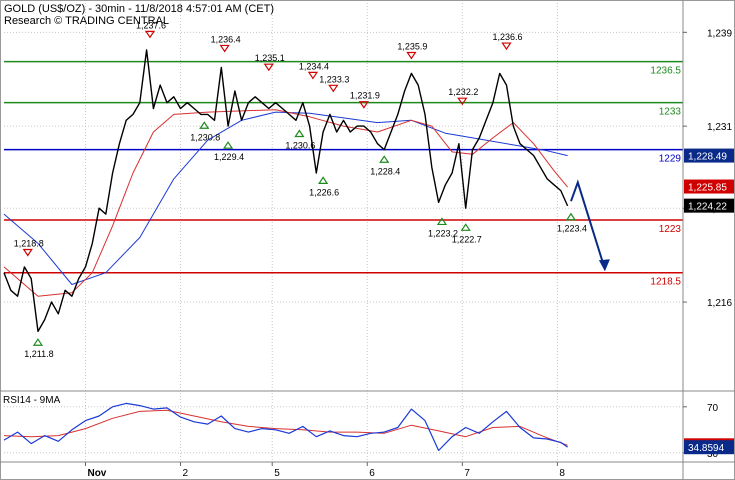 The image size is (735, 480). Describe the element at coordinates (29, 243) in the screenshot. I see `pivot-high-label: 1,218.8` at that location.